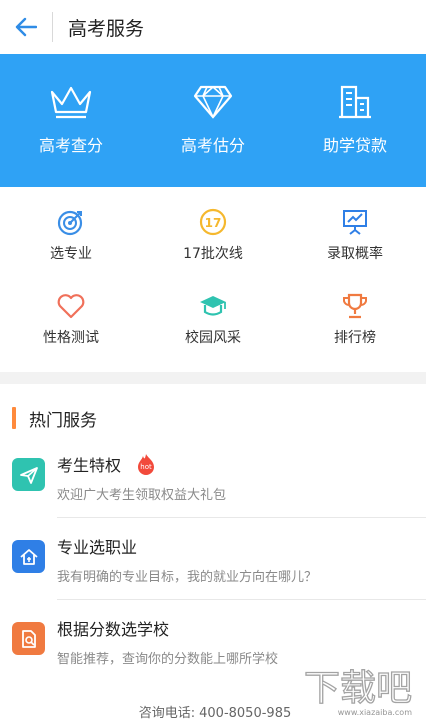 The height and width of the screenshot is (721, 426). What do you see at coordinates (14, 418) in the screenshot?
I see `accent-bar` at bounding box center [14, 418].